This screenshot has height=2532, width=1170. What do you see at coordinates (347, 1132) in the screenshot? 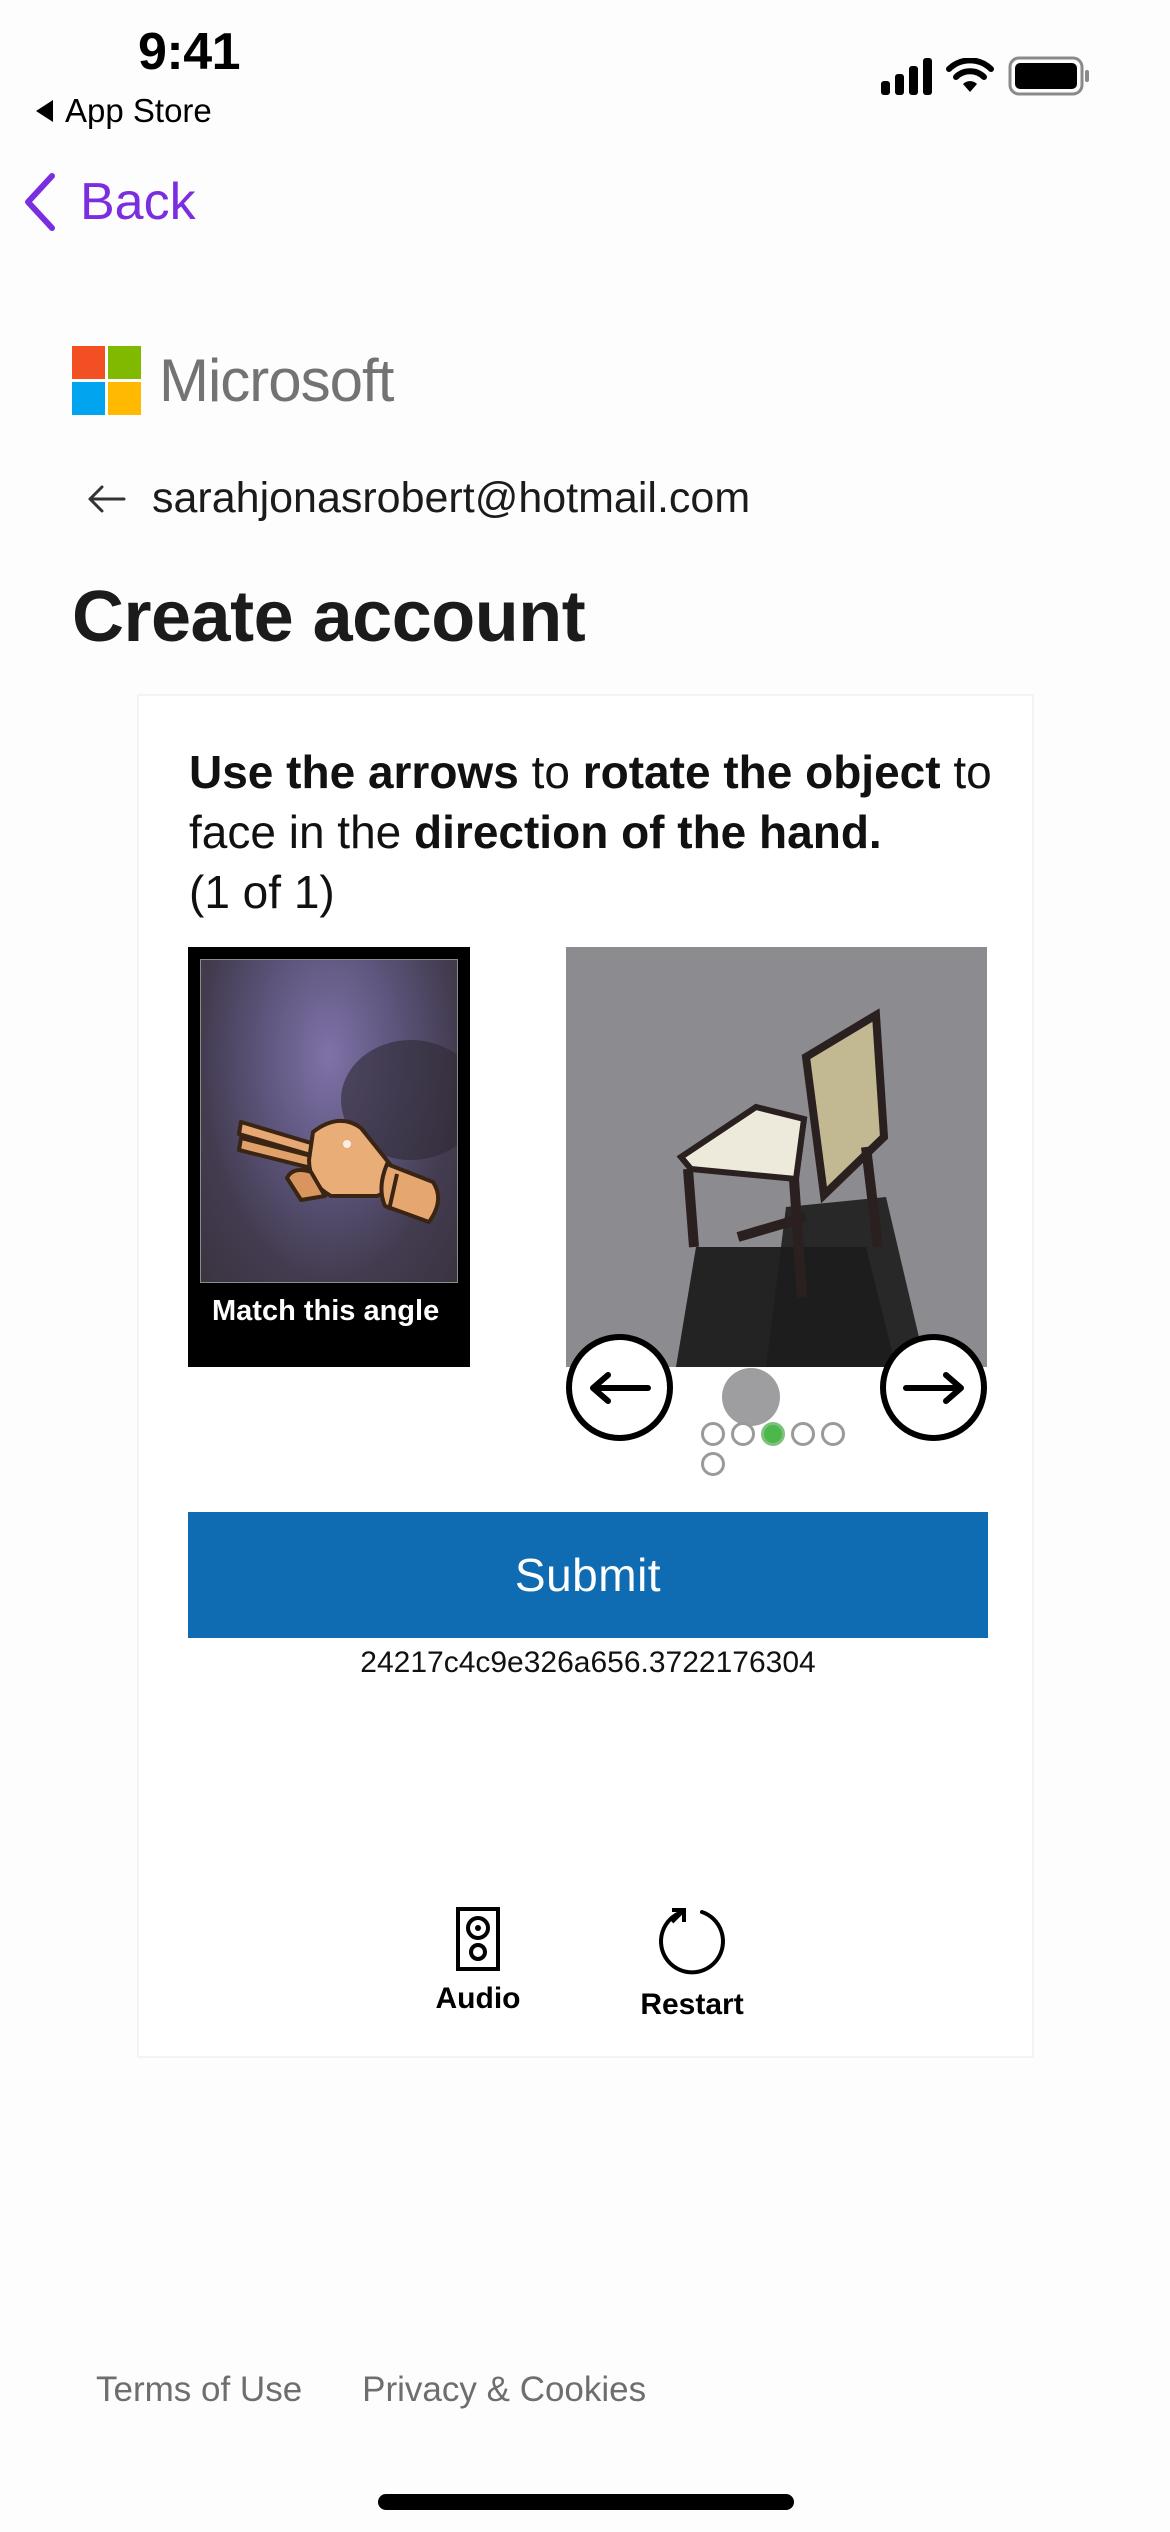
I see `hand-icon` at bounding box center [347, 1132].